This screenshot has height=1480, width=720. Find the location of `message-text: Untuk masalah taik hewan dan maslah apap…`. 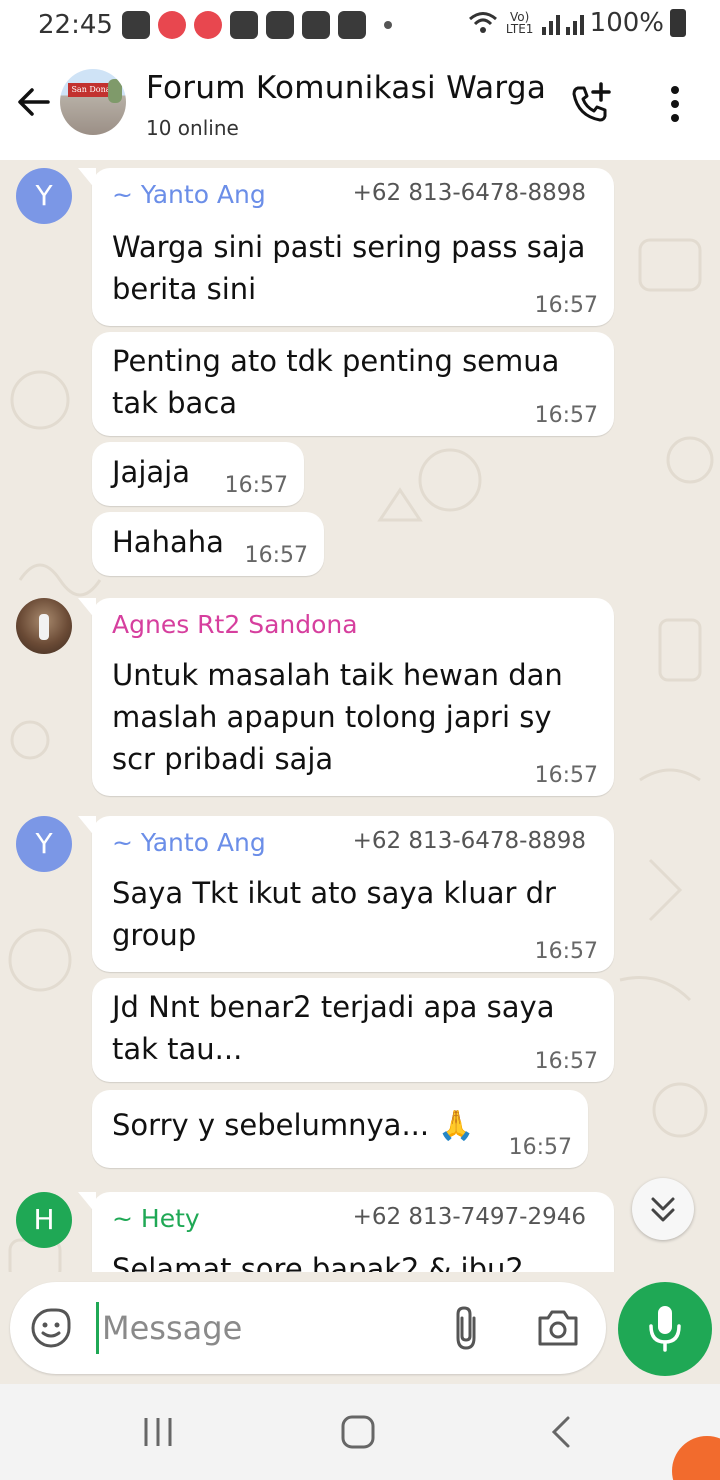

message-text: Untuk masalah taik hewan dan maslah apap… is located at coordinates (337, 717).